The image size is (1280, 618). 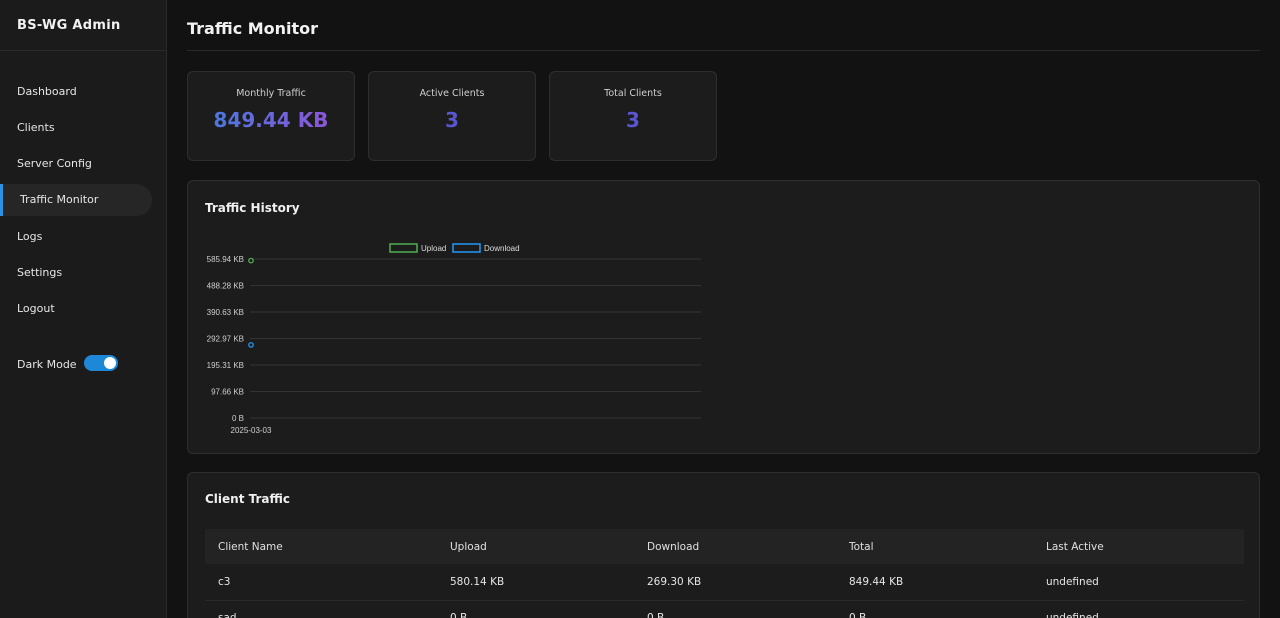 I want to click on dark-mode-toggle, so click(x=100, y=362).